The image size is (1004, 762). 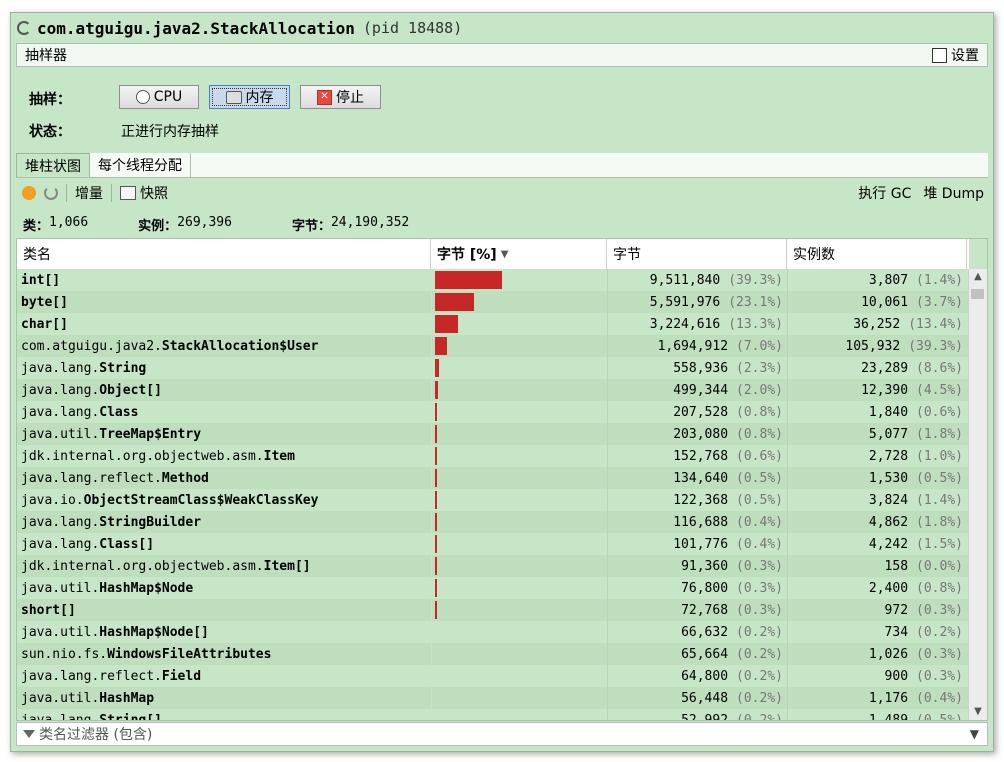 I want to click on instances-cell: 23,289 (8.6%), so click(x=877, y=368).